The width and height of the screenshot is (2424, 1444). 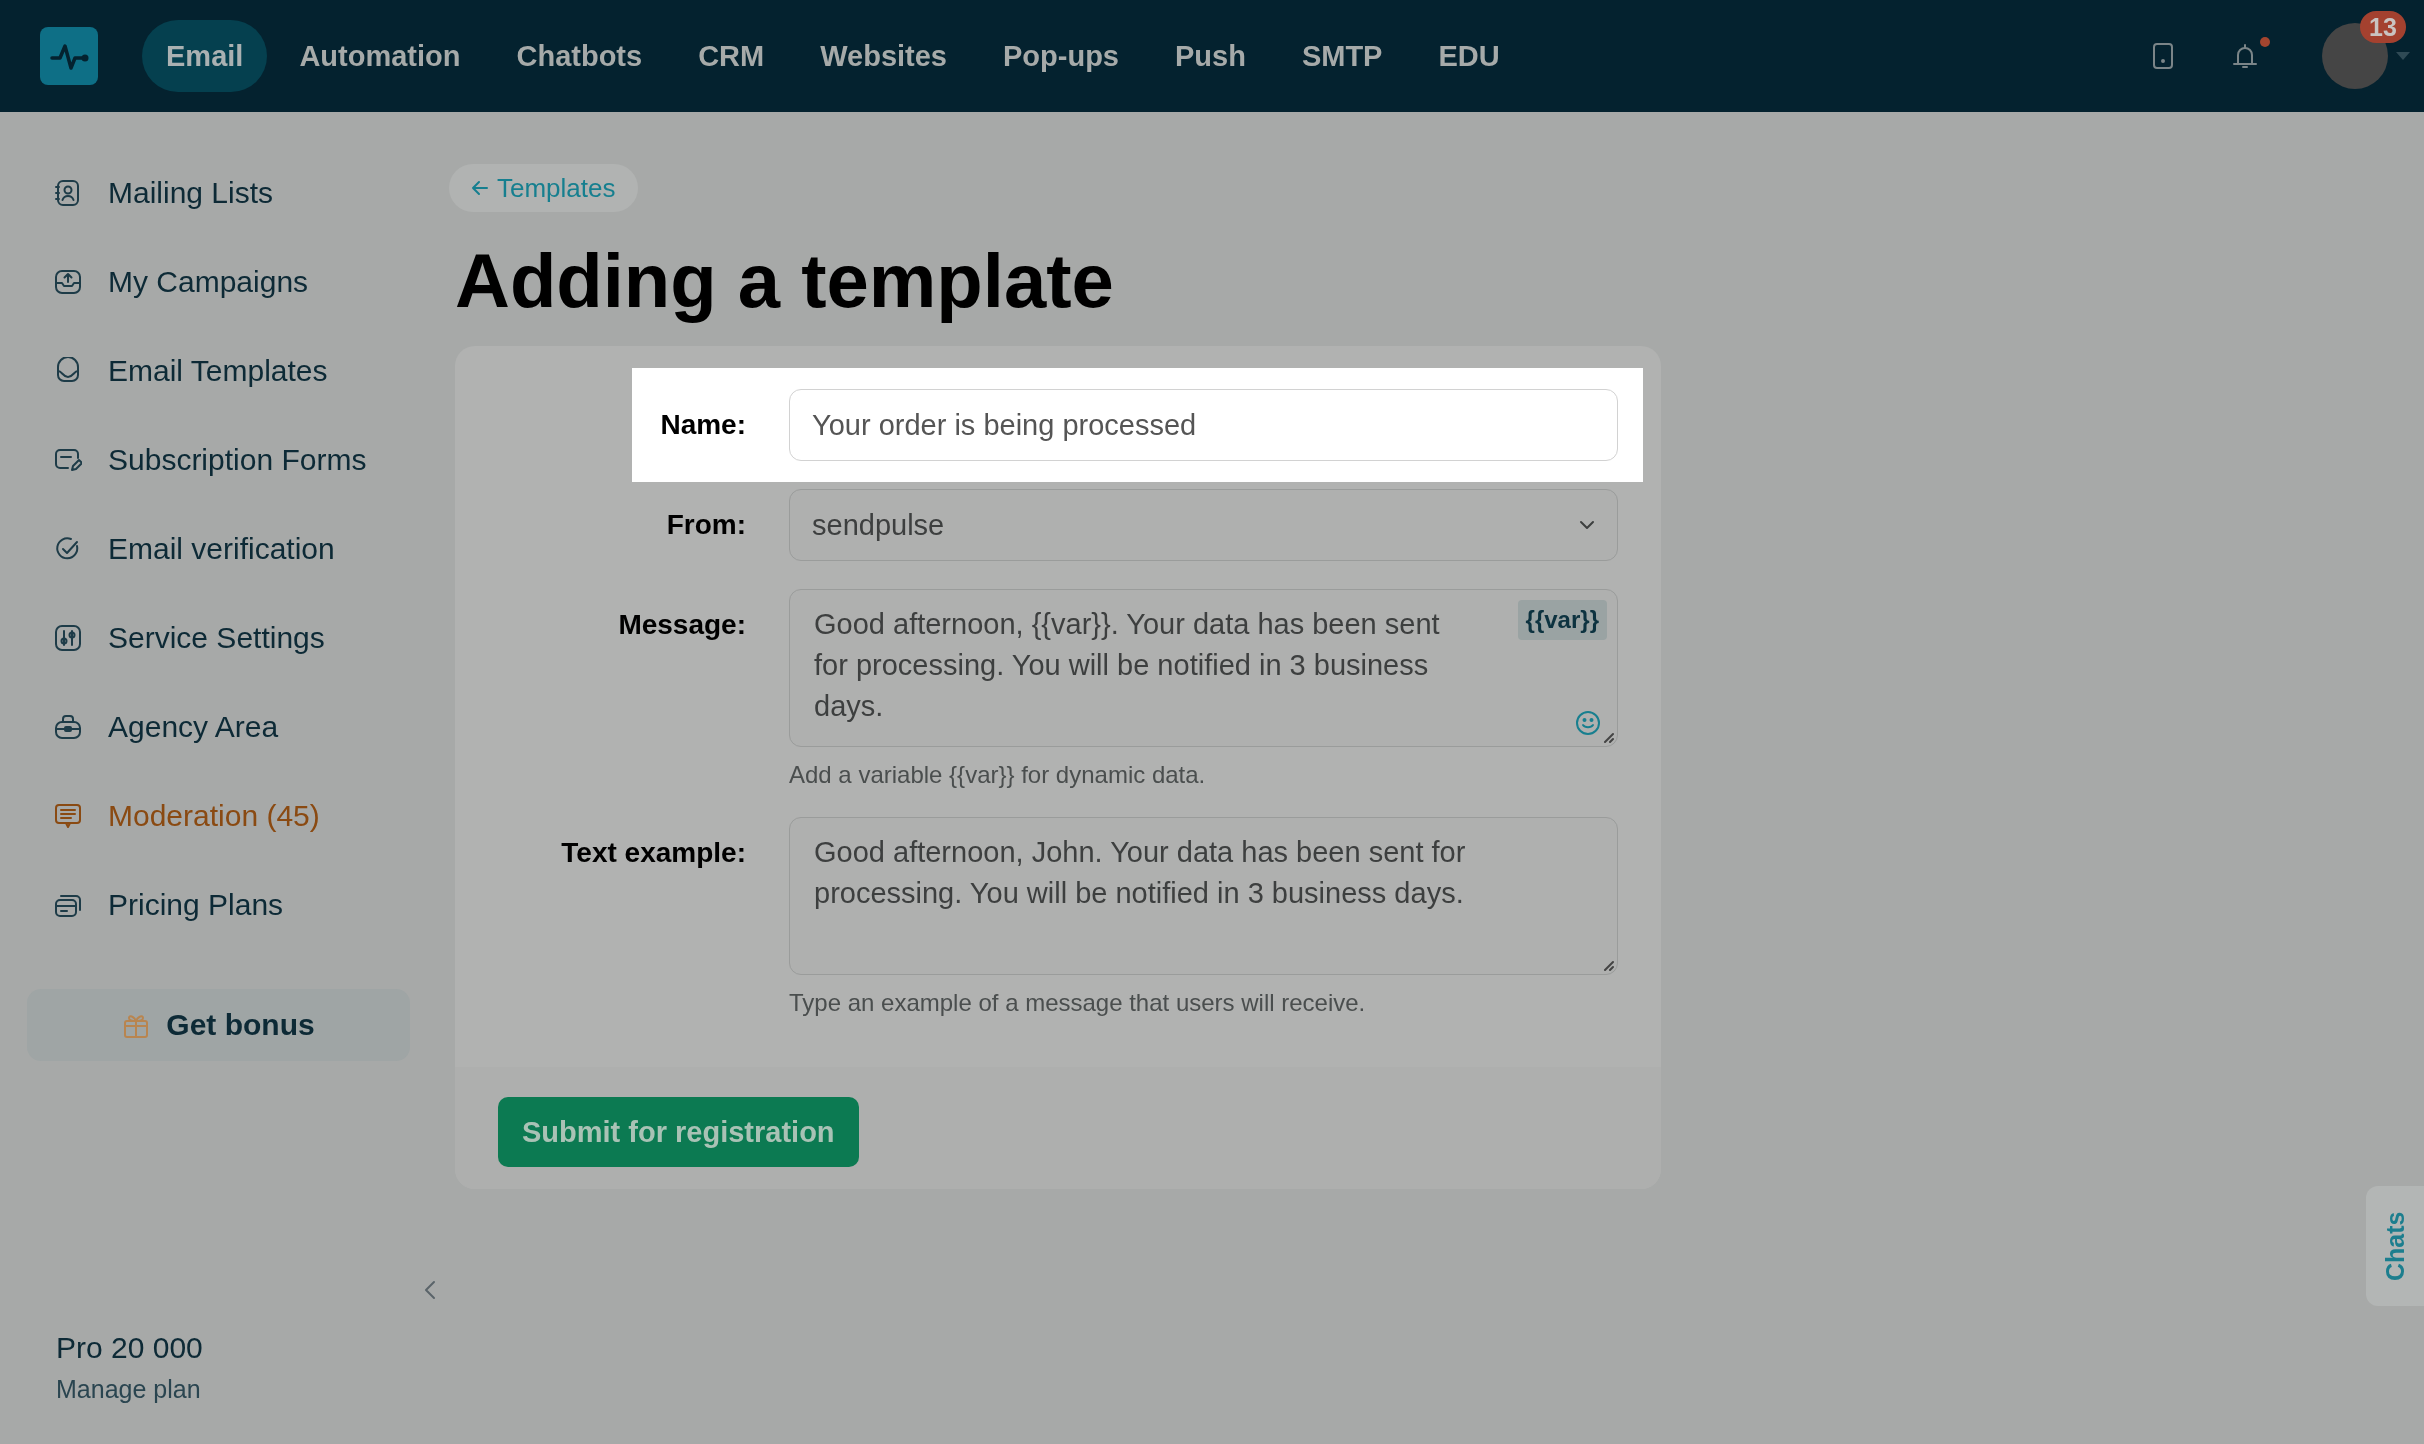 What do you see at coordinates (653, 853) in the screenshot?
I see `field-label: Text example:` at bounding box center [653, 853].